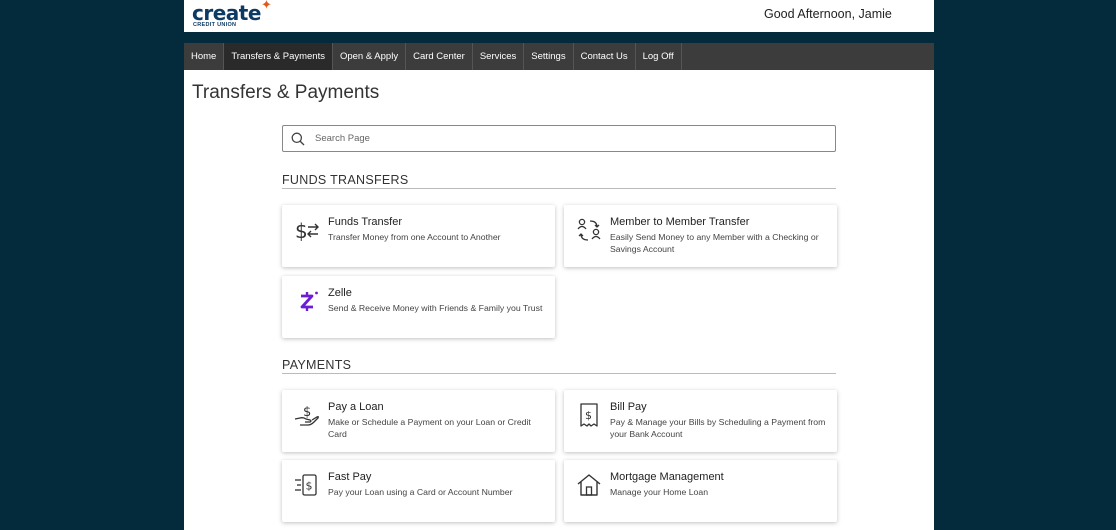 The height and width of the screenshot is (530, 1116). I want to click on nav-services: Services, so click(499, 56).